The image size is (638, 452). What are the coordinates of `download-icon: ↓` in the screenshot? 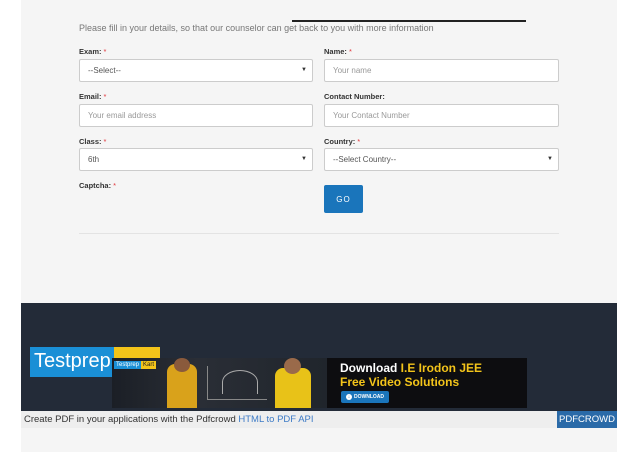 It's located at (349, 397).